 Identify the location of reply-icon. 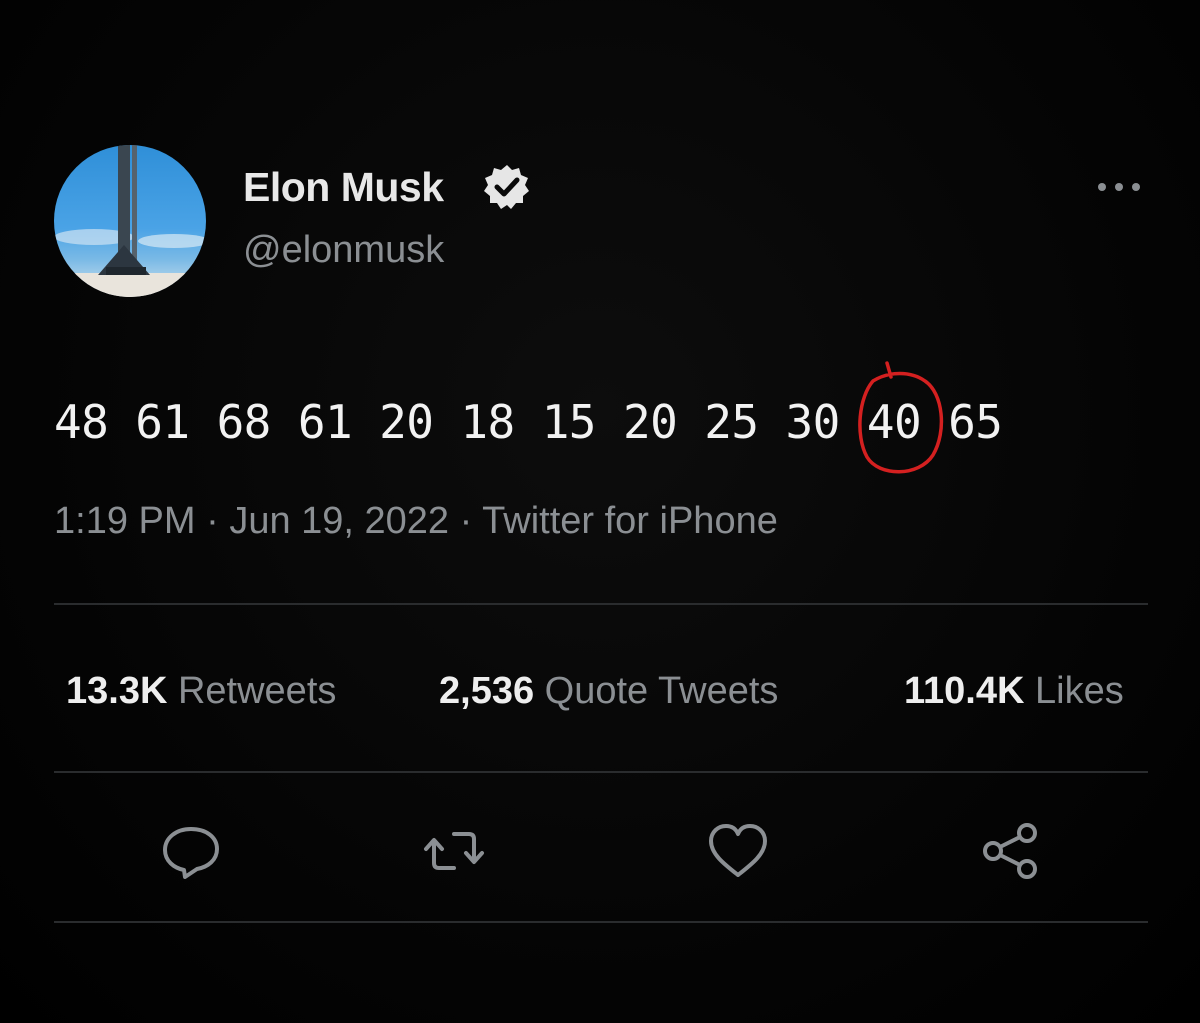
(191, 853).